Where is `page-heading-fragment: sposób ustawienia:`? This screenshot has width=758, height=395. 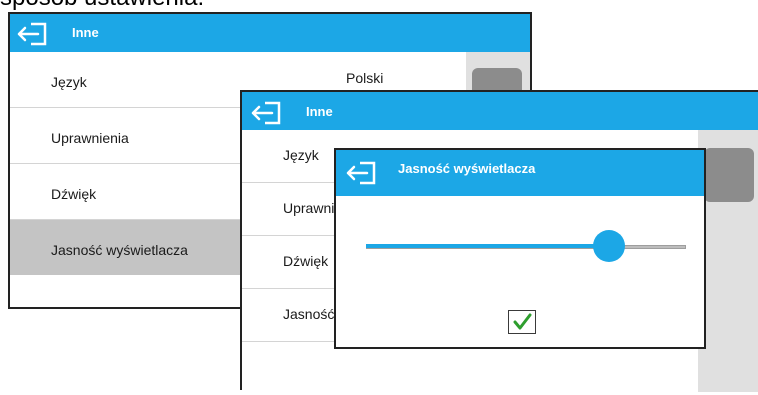 page-heading-fragment: sposób ustawienia: is located at coordinates (102, 5).